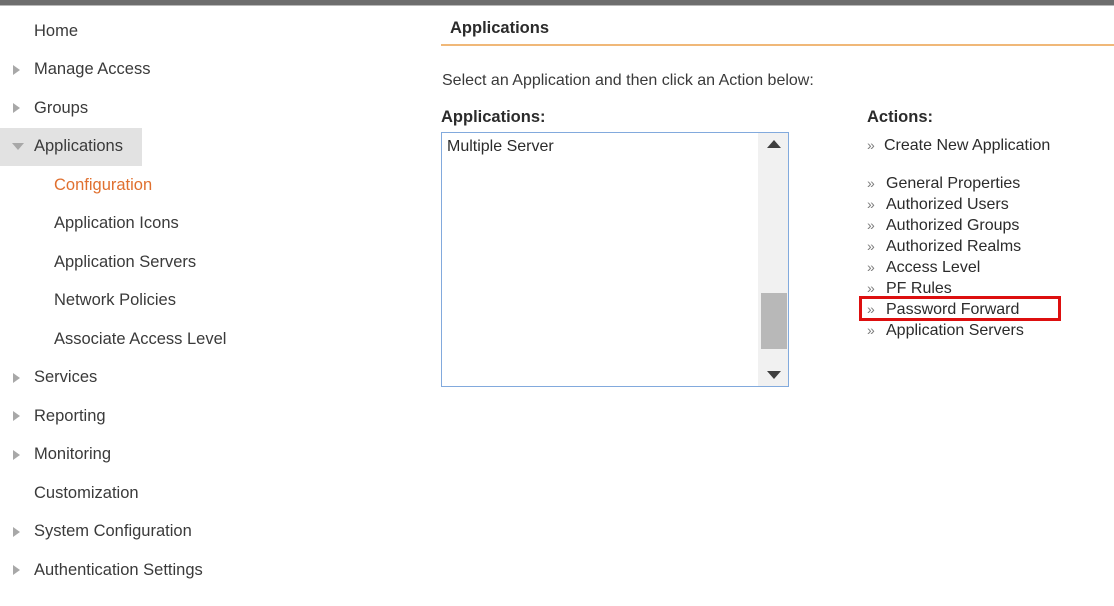 Image resolution: width=1114 pixels, height=606 pixels. I want to click on scroll-down-button, so click(774, 375).